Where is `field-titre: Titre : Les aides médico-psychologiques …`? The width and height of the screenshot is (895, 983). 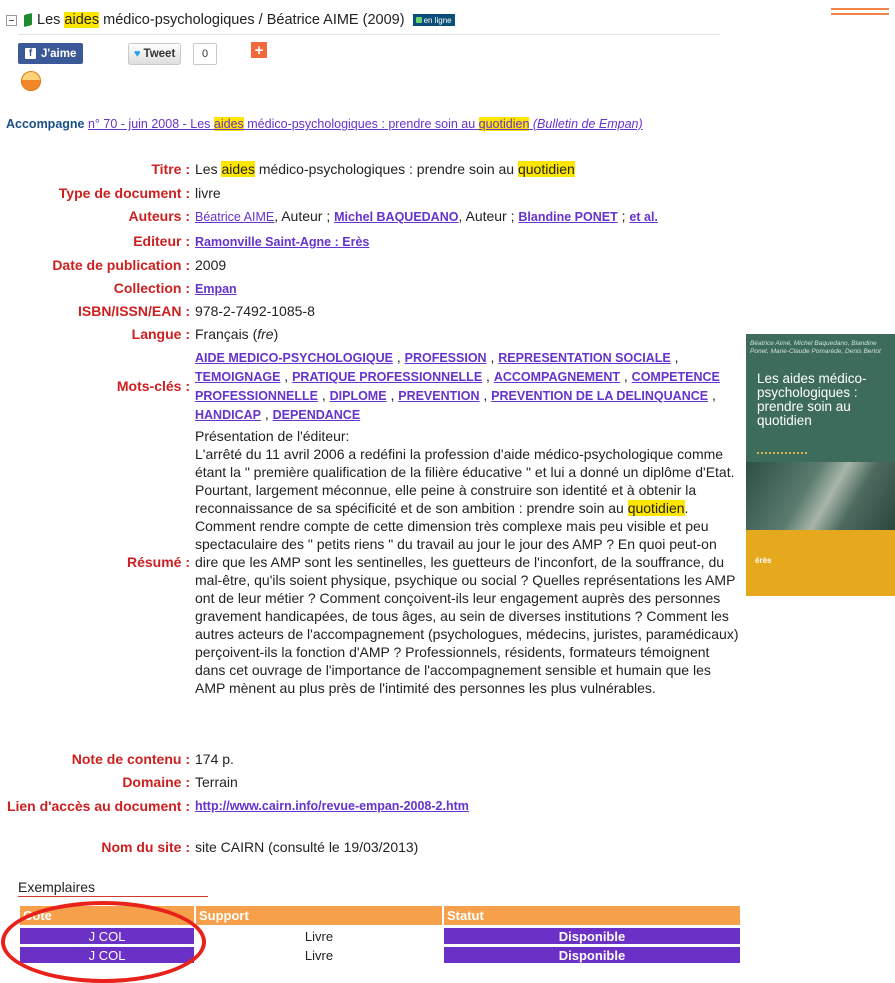
field-titre: Titre : Les aides médico-psychologiques … is located at coordinates (363, 169).